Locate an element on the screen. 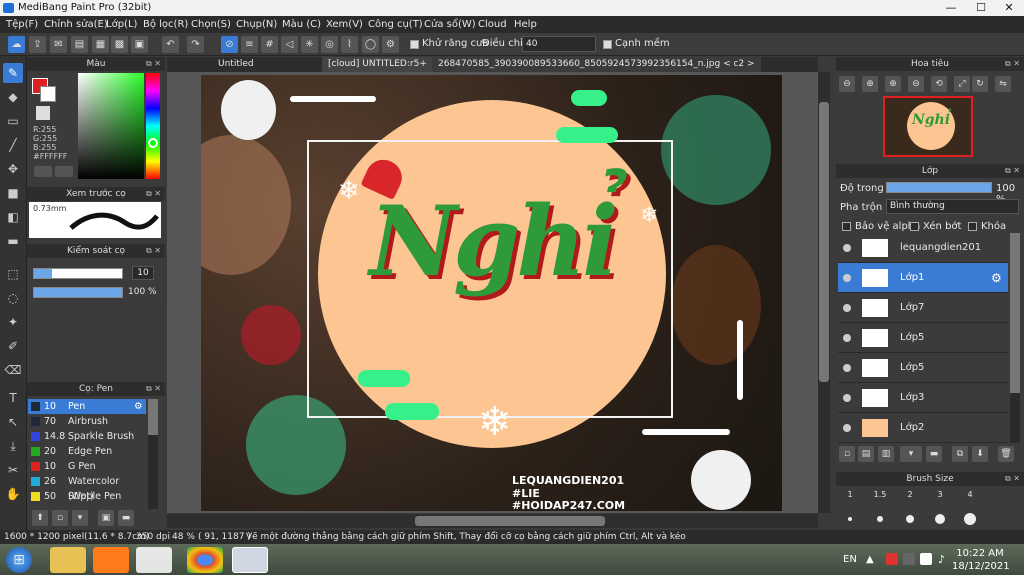 The width and height of the screenshot is (1024, 575). settings-icon: ⚙ is located at coordinates (390, 44).